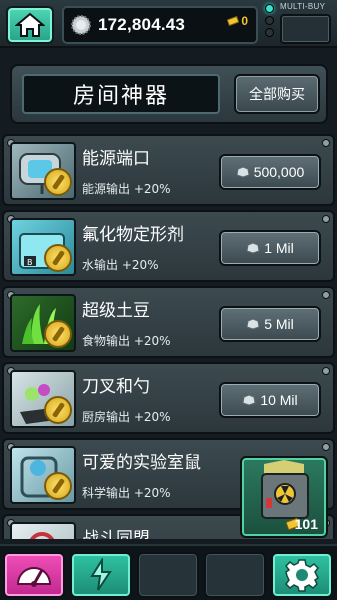 The height and width of the screenshot is (600, 337). I want to click on item-name: 能源端口, so click(116, 159).